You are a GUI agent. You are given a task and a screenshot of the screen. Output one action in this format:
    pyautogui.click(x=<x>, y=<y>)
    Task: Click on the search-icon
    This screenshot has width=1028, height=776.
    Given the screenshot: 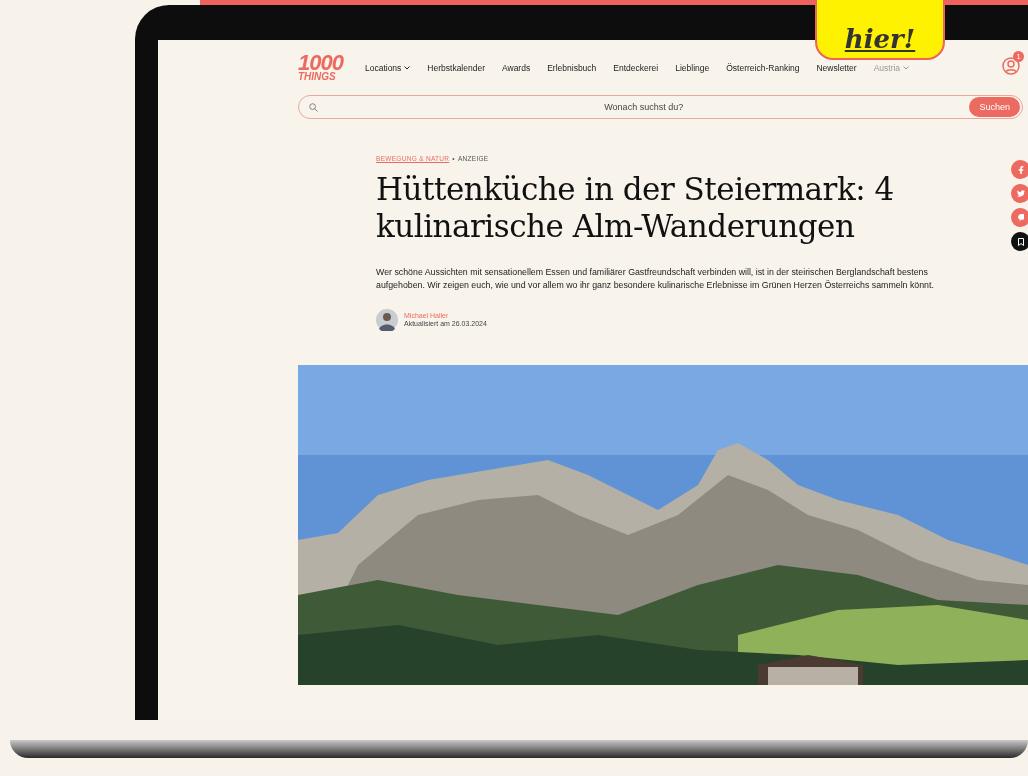 What is the action you would take?
    pyautogui.click(x=313, y=107)
    